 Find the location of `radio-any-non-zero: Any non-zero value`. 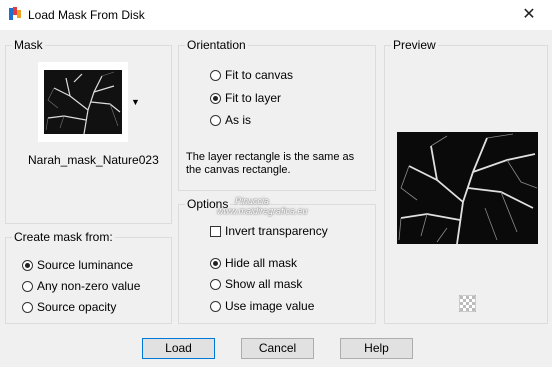

radio-any-non-zero: Any non-zero value is located at coordinates (81, 286).